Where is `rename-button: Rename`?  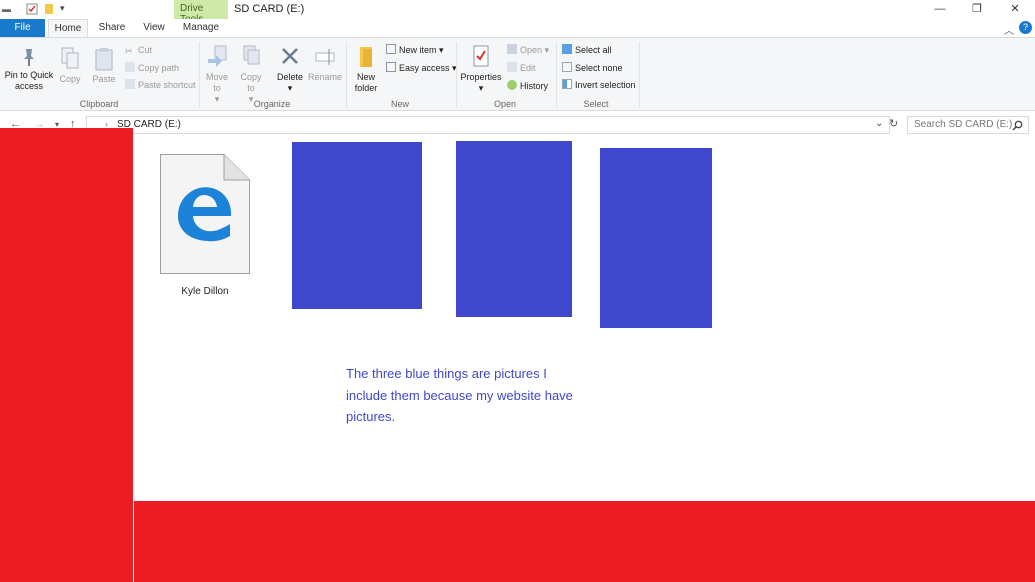 rename-button: Rename is located at coordinates (325, 63).